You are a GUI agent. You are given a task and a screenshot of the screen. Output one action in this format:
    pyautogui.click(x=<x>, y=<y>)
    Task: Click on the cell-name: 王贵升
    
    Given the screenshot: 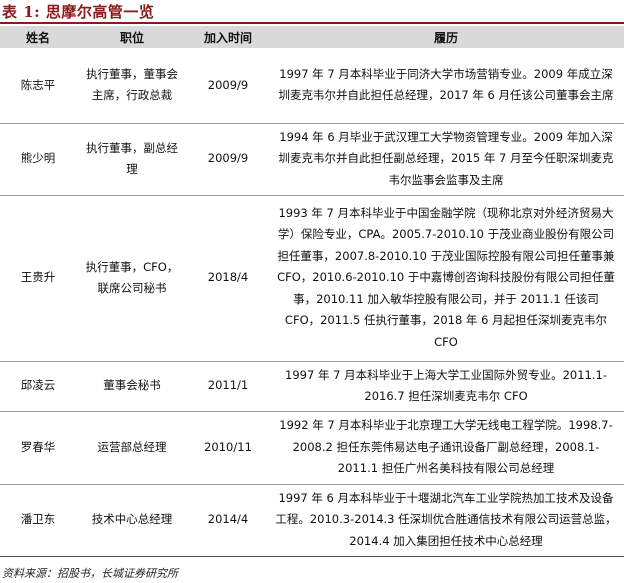 What is the action you would take?
    pyautogui.click(x=38, y=277)
    